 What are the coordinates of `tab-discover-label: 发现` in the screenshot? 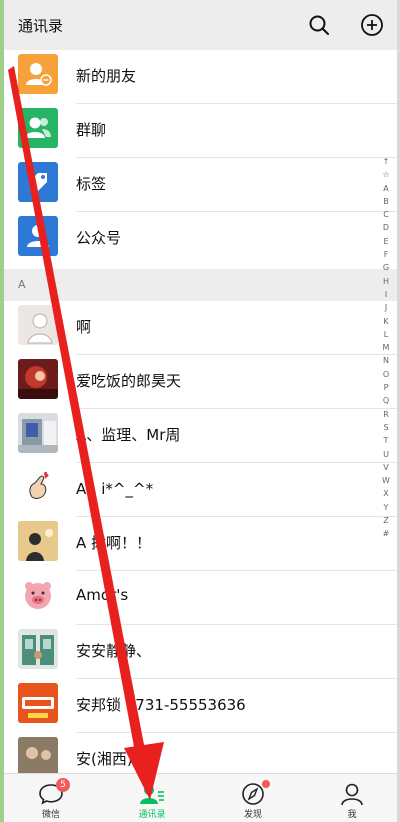 It's located at (252, 815).